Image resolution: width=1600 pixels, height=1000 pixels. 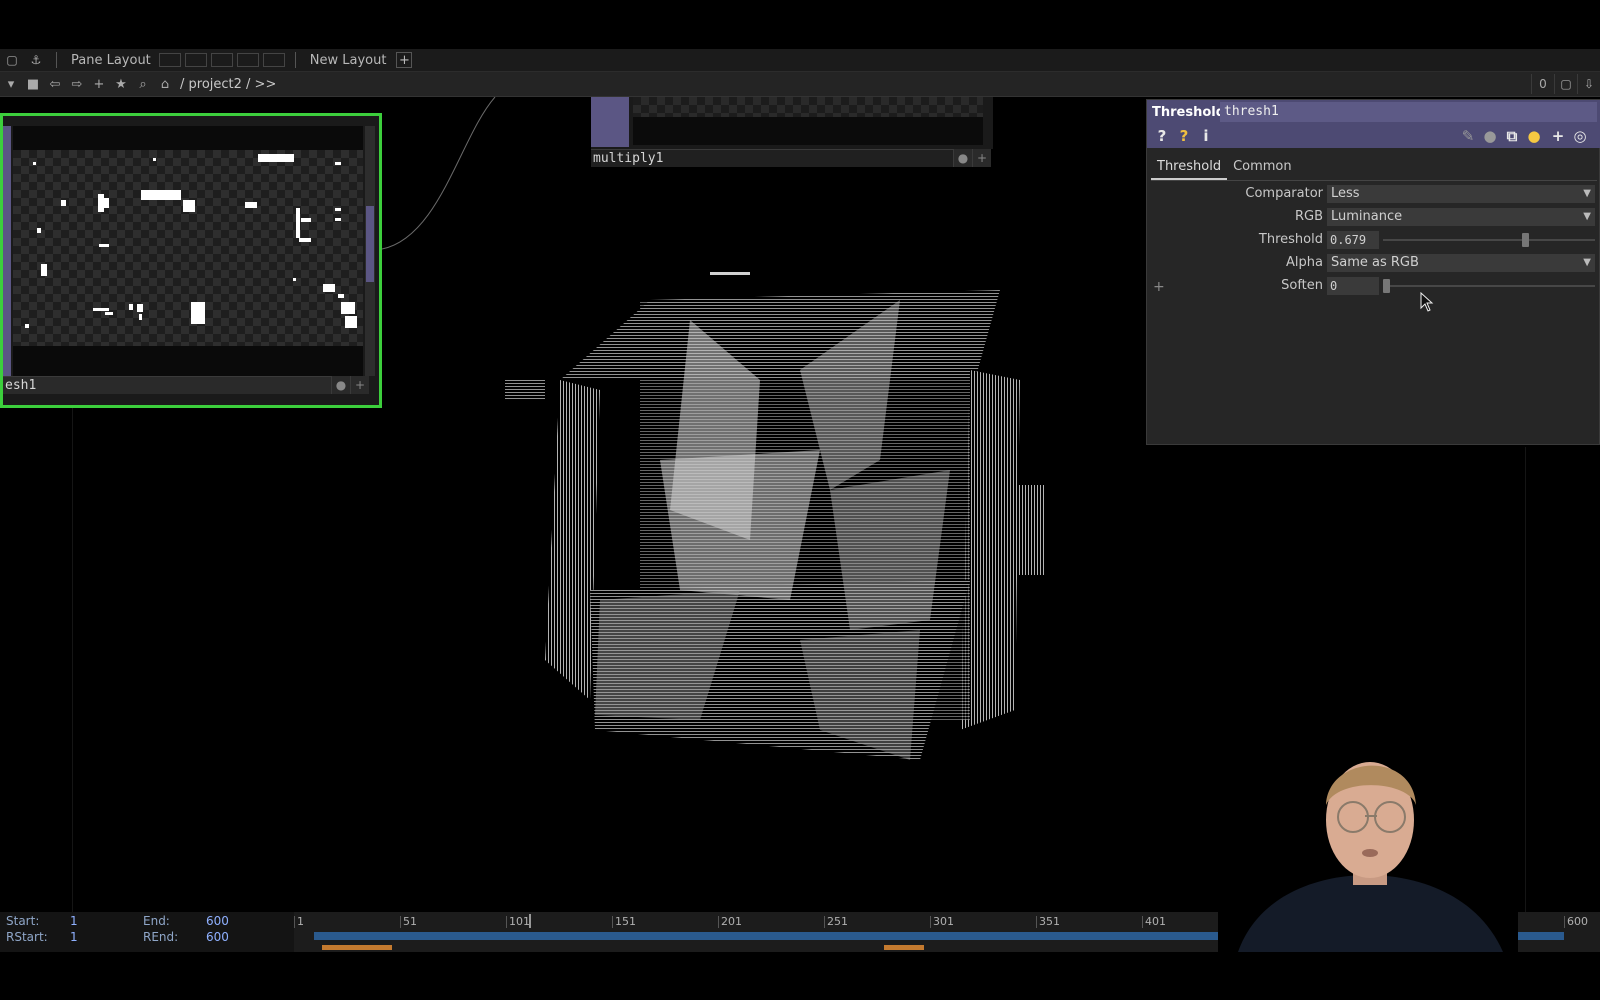 What do you see at coordinates (408, 922) in the screenshot?
I see `timeline-tick: 51` at bounding box center [408, 922].